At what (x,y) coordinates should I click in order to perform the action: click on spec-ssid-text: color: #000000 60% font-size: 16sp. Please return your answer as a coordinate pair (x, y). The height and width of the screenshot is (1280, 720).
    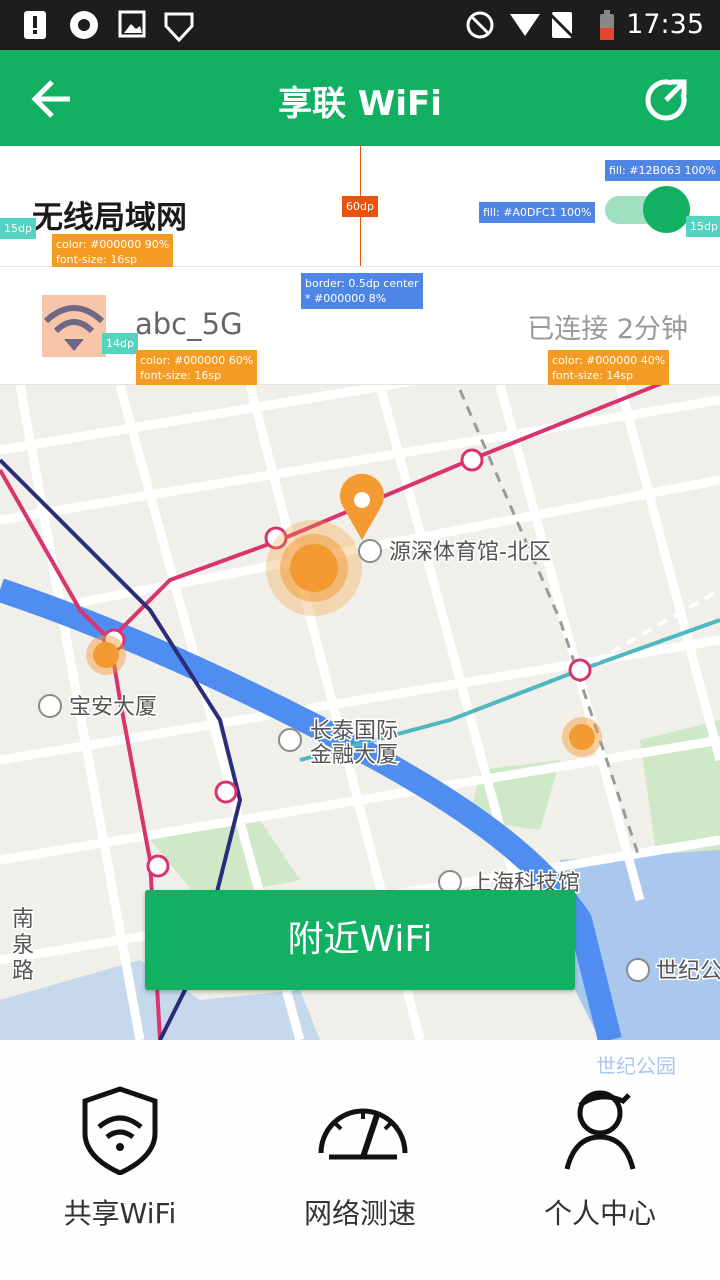
    Looking at the image, I should click on (197, 368).